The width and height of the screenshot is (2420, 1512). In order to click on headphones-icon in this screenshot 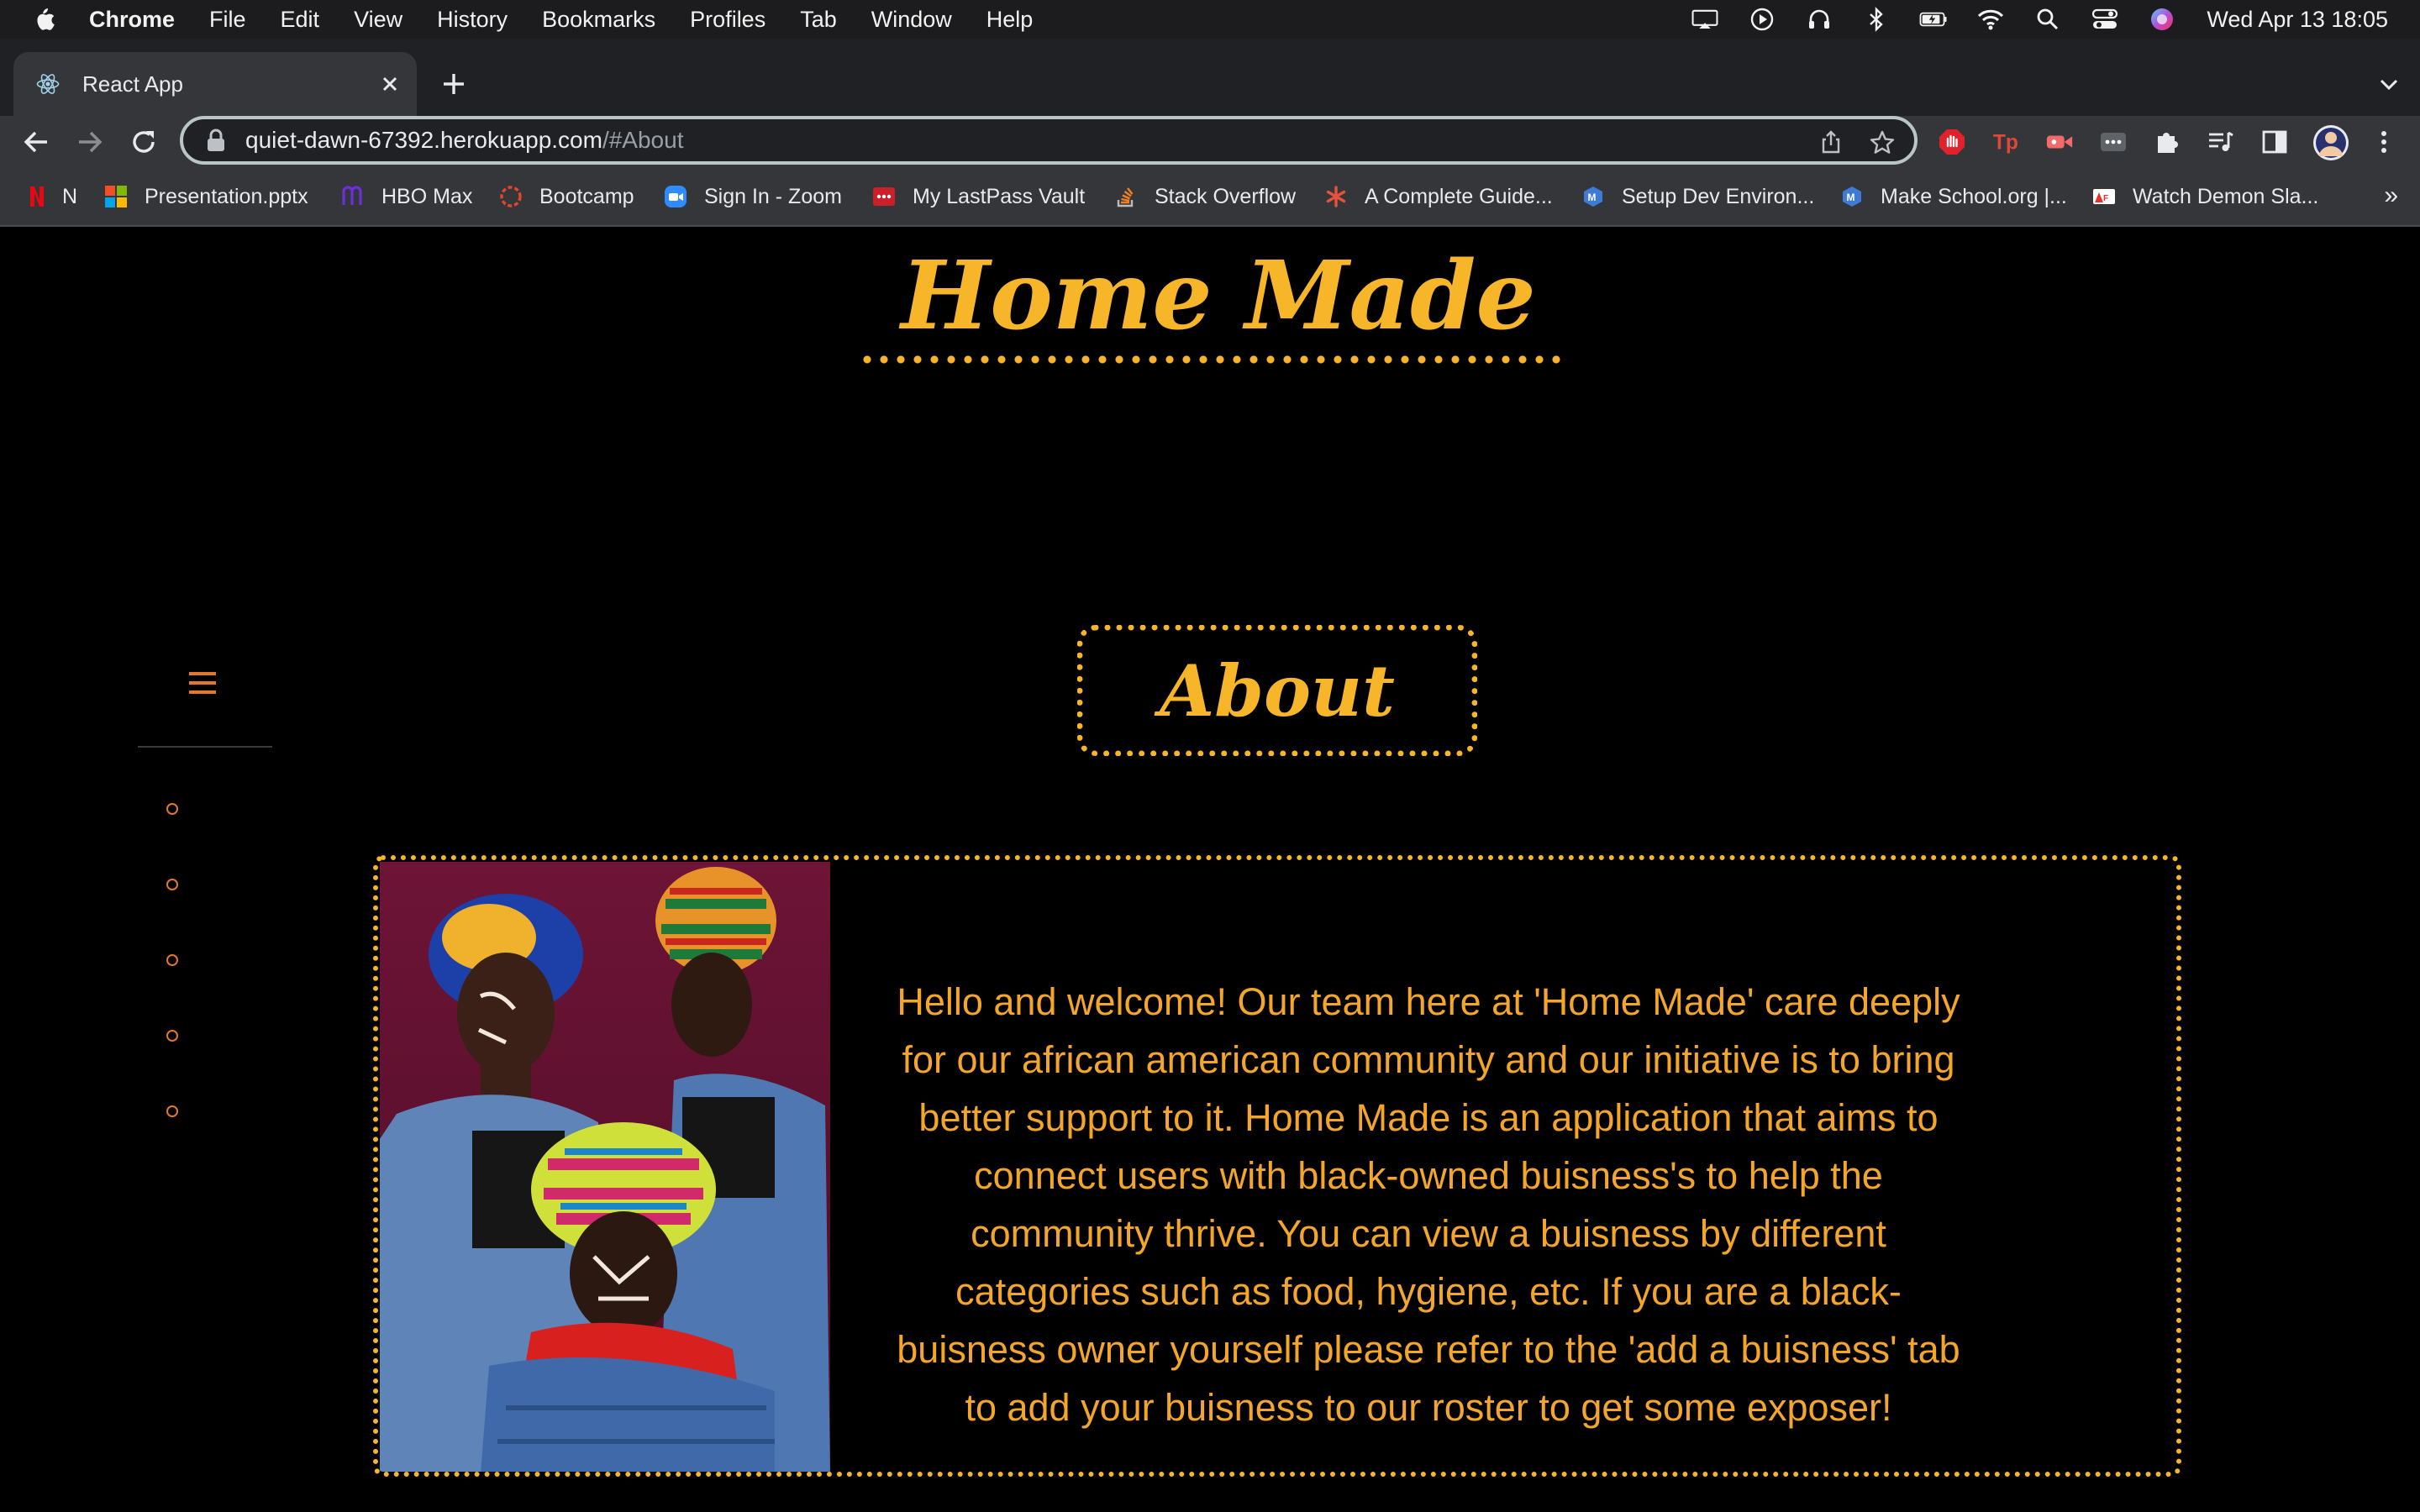, I will do `click(1819, 19)`.